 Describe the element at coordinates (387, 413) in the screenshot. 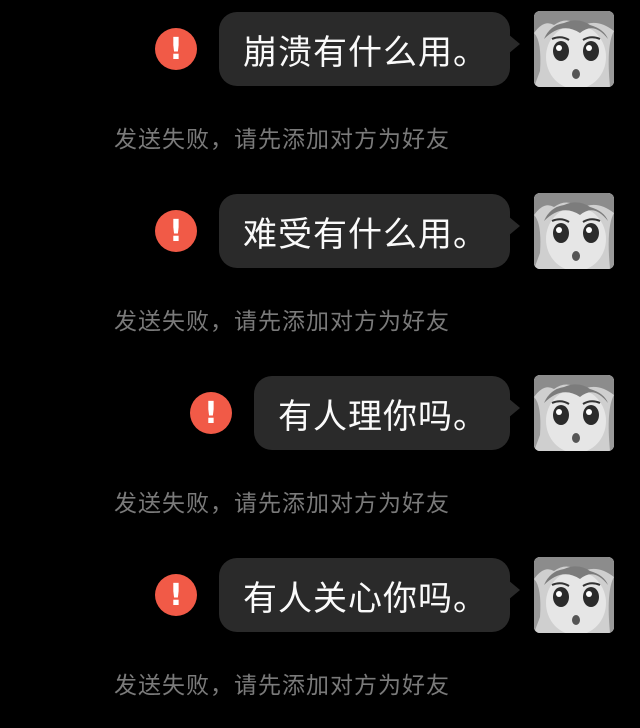

I see `message-bubble: 有人理你吗。` at that location.